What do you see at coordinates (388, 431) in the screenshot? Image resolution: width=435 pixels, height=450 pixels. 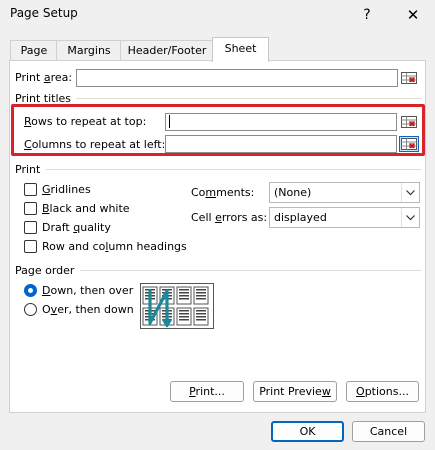 I see `cancel-button: Cancel` at bounding box center [388, 431].